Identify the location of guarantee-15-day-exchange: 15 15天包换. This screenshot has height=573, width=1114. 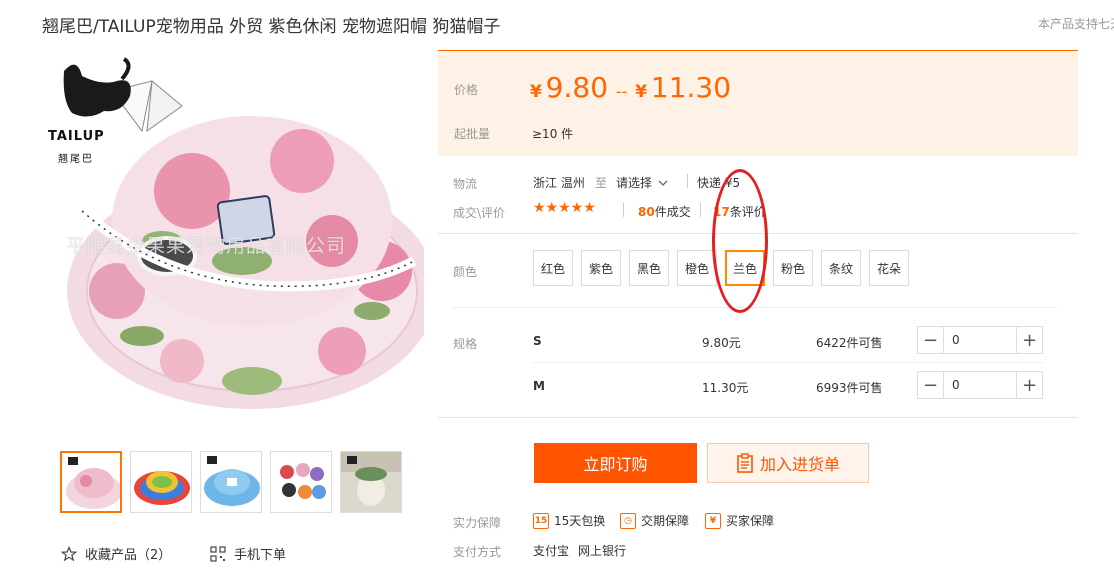
(569, 520).